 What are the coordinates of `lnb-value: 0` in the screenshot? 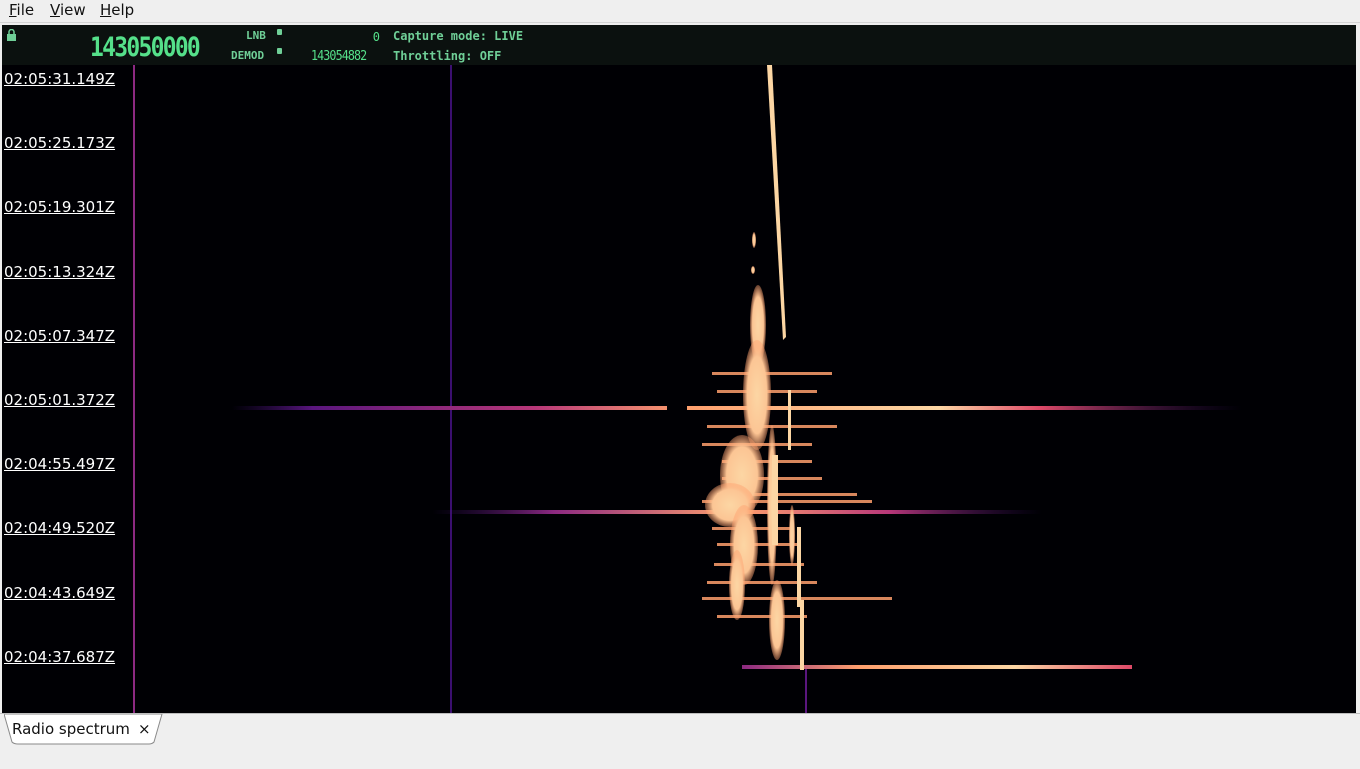 It's located at (376, 37).